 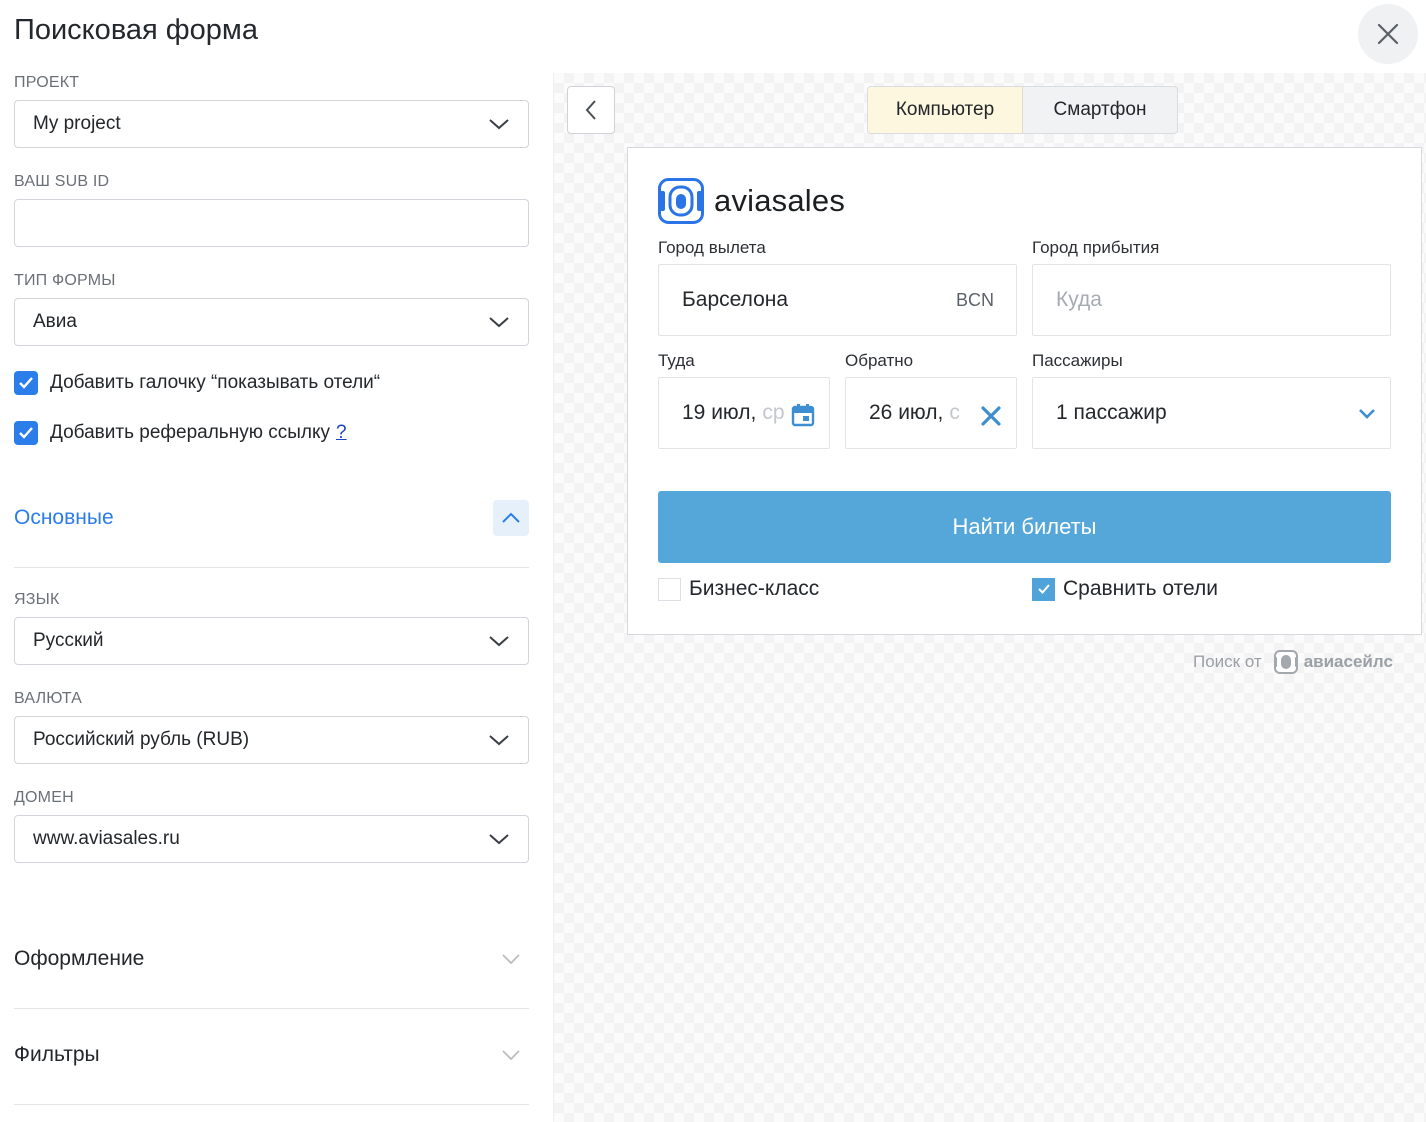 What do you see at coordinates (271, 740) in the screenshot?
I see `currency-select: Российский рубль (RUB)` at bounding box center [271, 740].